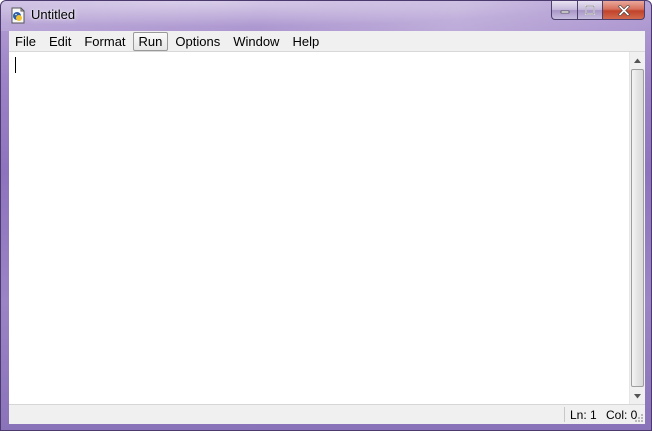 The height and width of the screenshot is (431, 652). I want to click on close-button, so click(623, 10).